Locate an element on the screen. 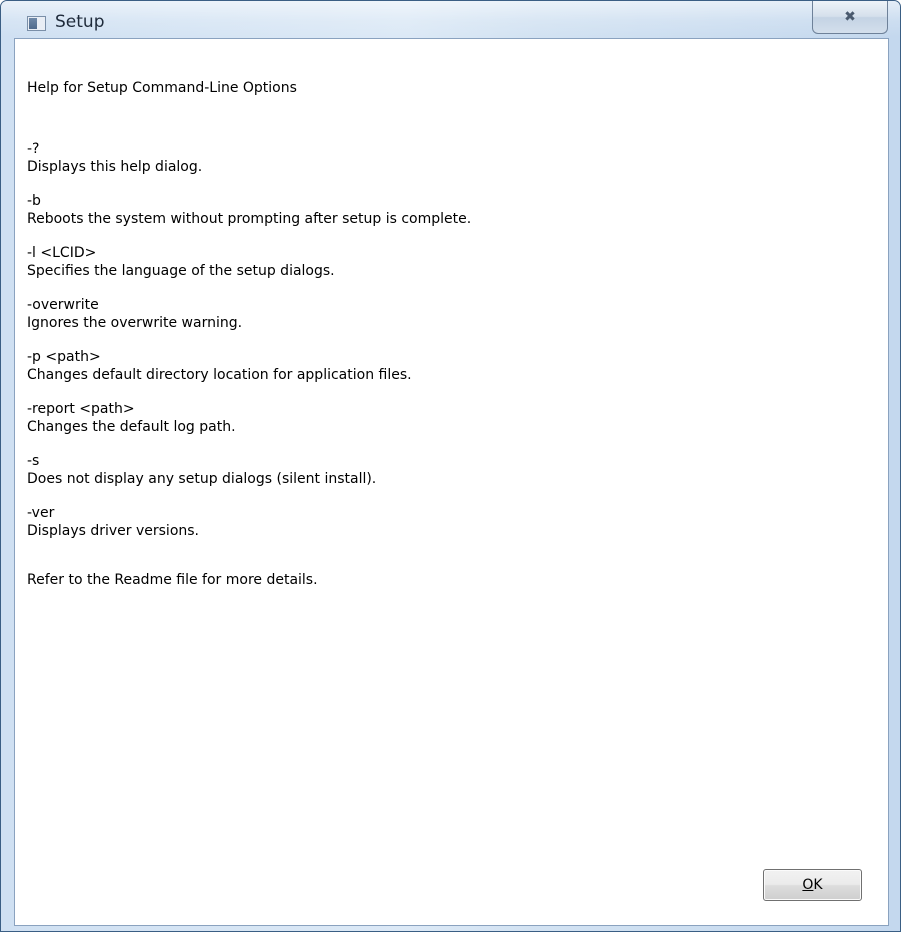  ok-label-rest: K is located at coordinates (818, 885).